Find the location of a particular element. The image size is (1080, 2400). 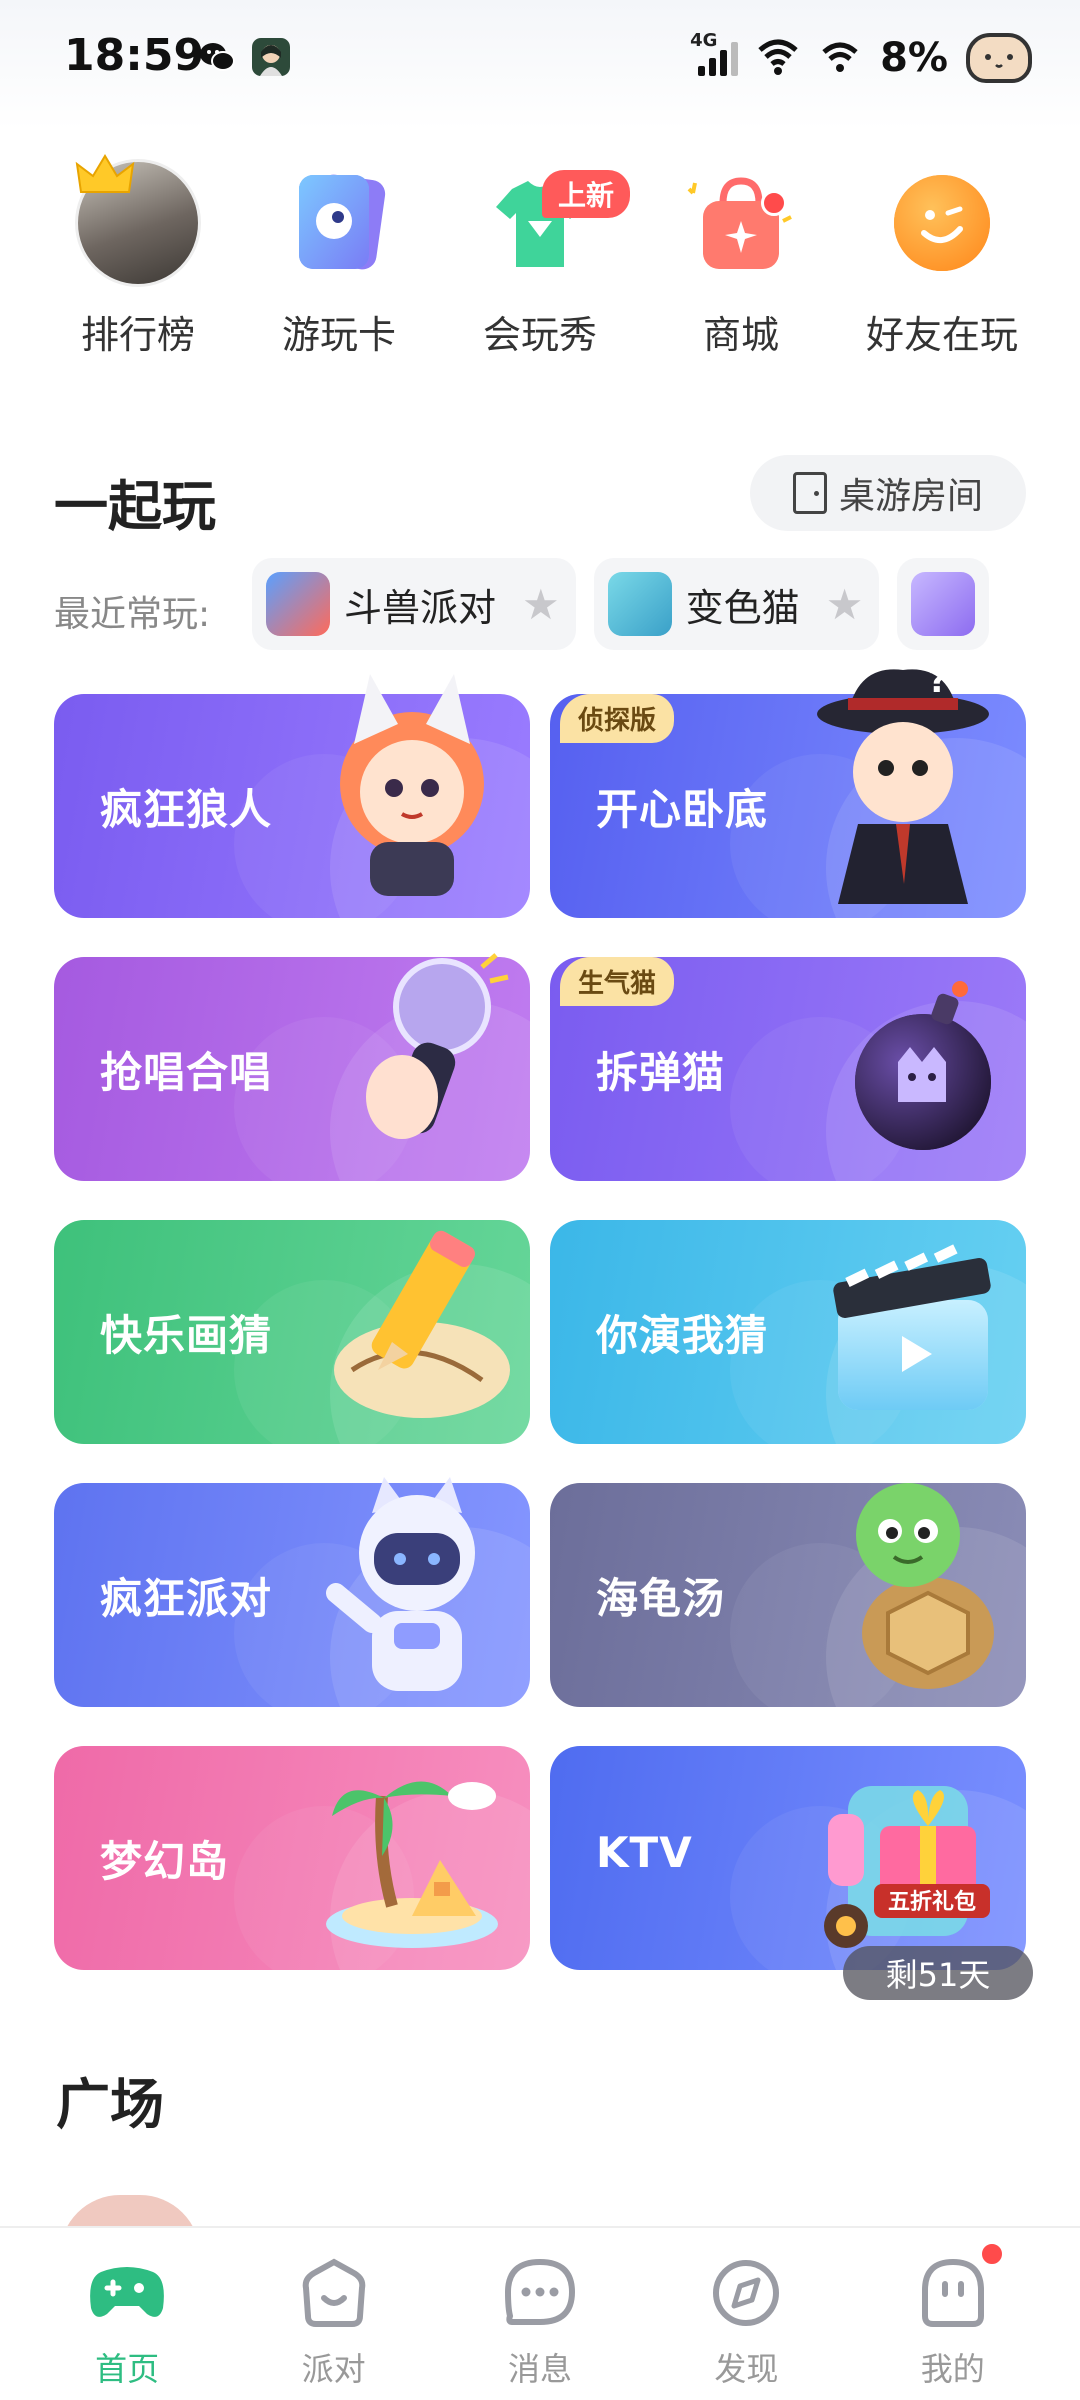

game-card: 拆弹猫 生气猫 is located at coordinates (788, 1069).